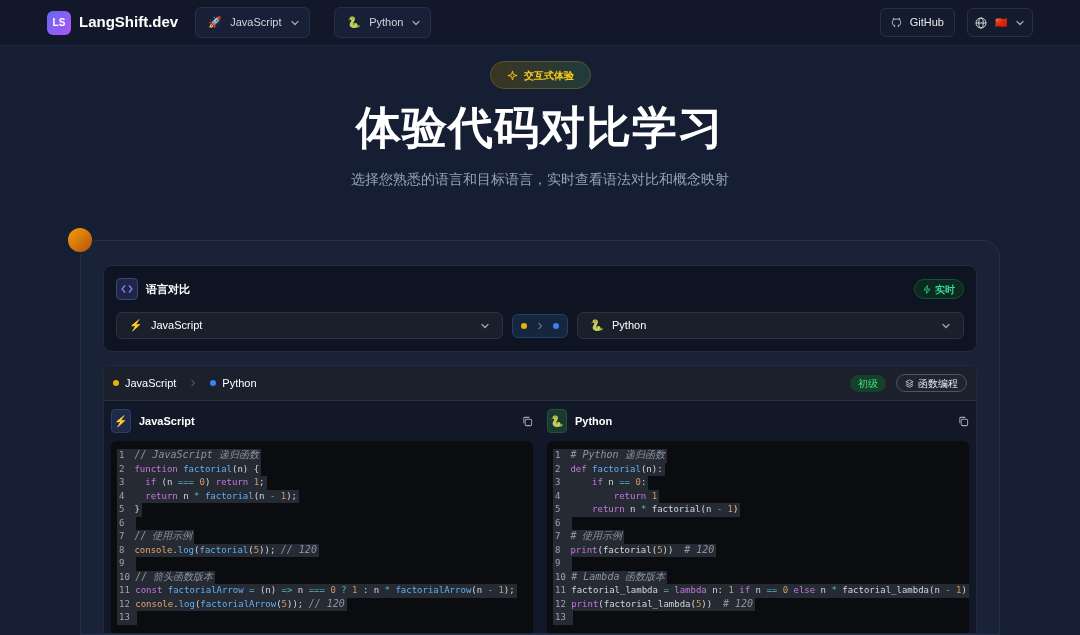  What do you see at coordinates (512, 75) in the screenshot?
I see `sparkle-icon` at bounding box center [512, 75].